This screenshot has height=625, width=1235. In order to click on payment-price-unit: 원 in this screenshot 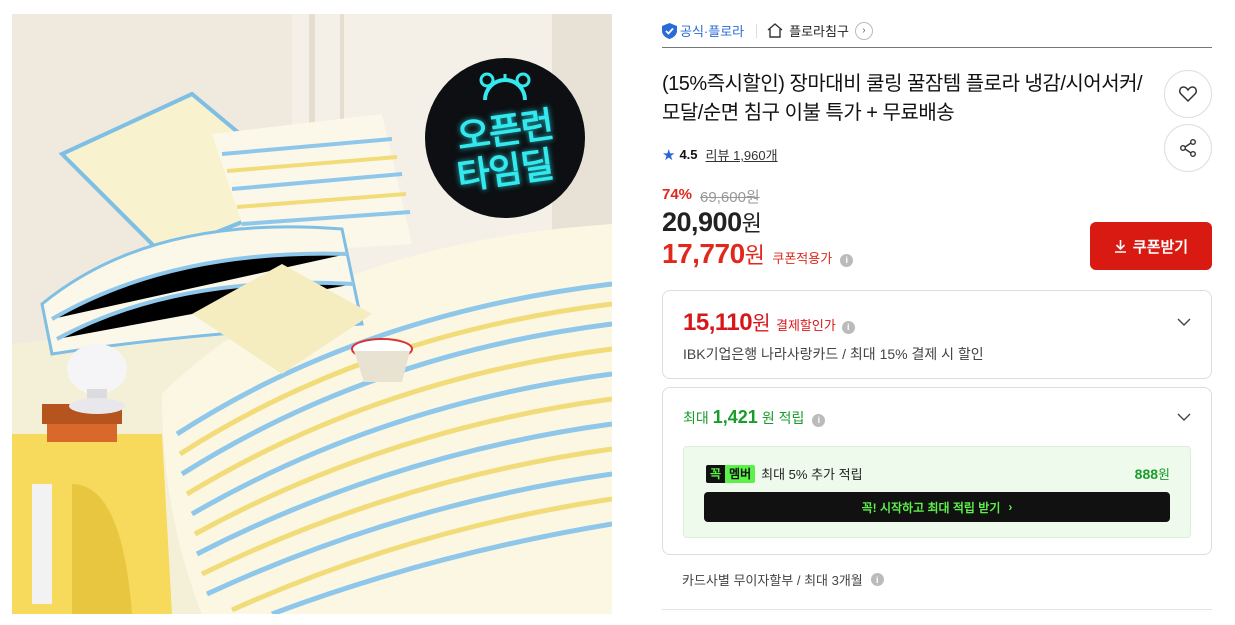, I will do `click(761, 324)`.